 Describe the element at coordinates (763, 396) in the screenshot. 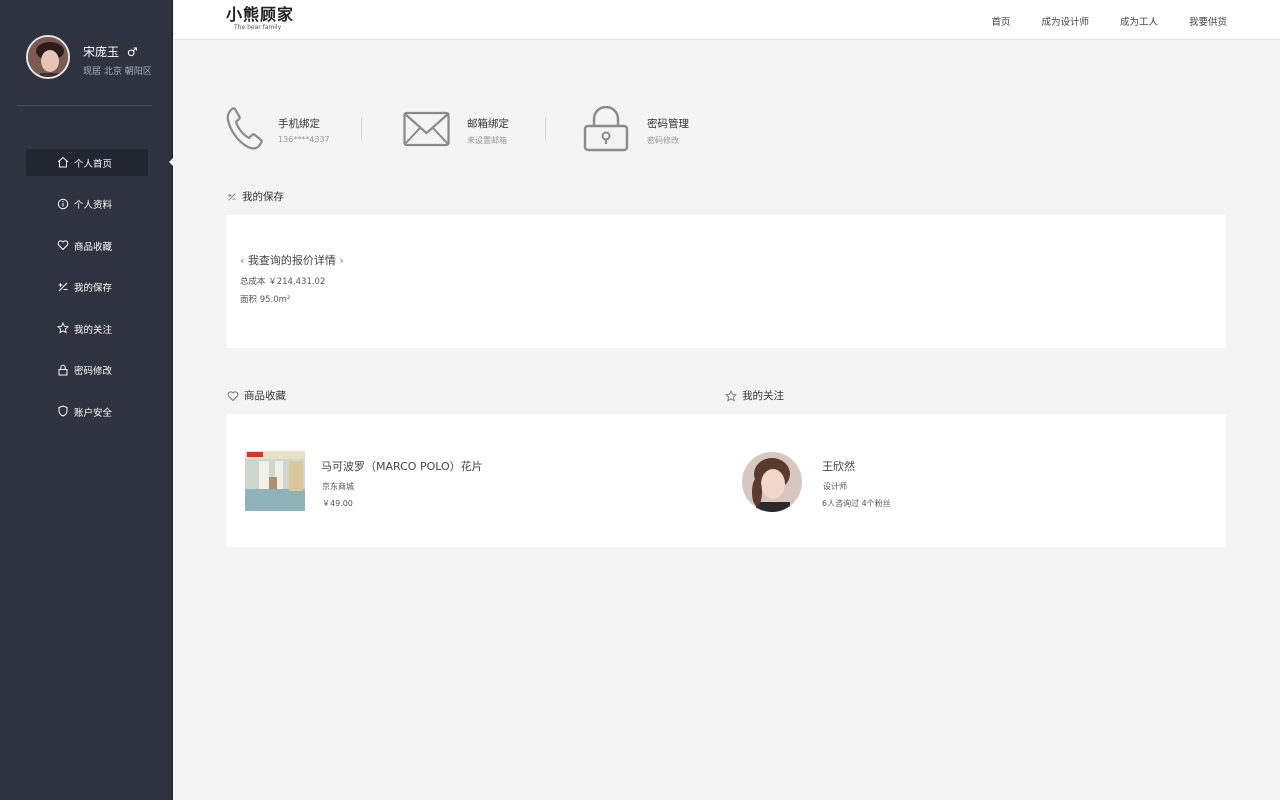

I see `section-title-text: 我的关注` at that location.